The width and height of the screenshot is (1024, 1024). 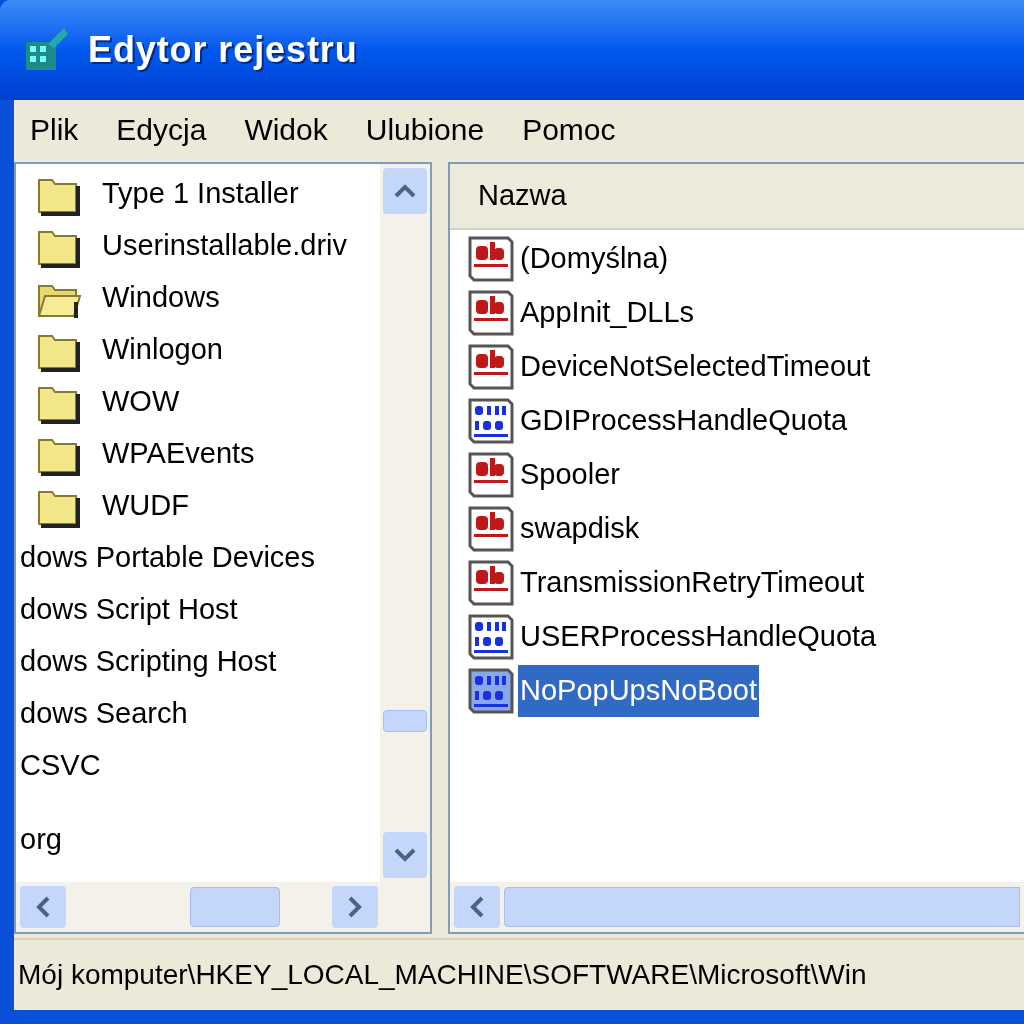 I want to click on tree-item: Type 1 Installer, so click(x=200, y=194).